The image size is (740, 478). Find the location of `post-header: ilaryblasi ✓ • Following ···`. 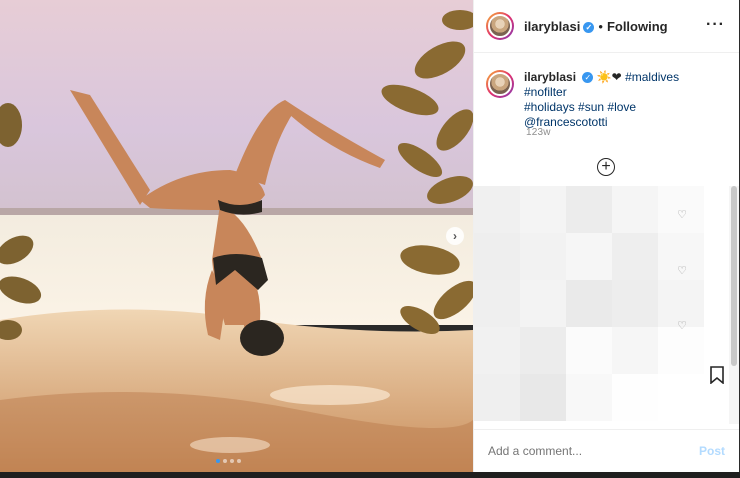

post-header: ilaryblasi ✓ • Following ··· is located at coordinates (606, 26).